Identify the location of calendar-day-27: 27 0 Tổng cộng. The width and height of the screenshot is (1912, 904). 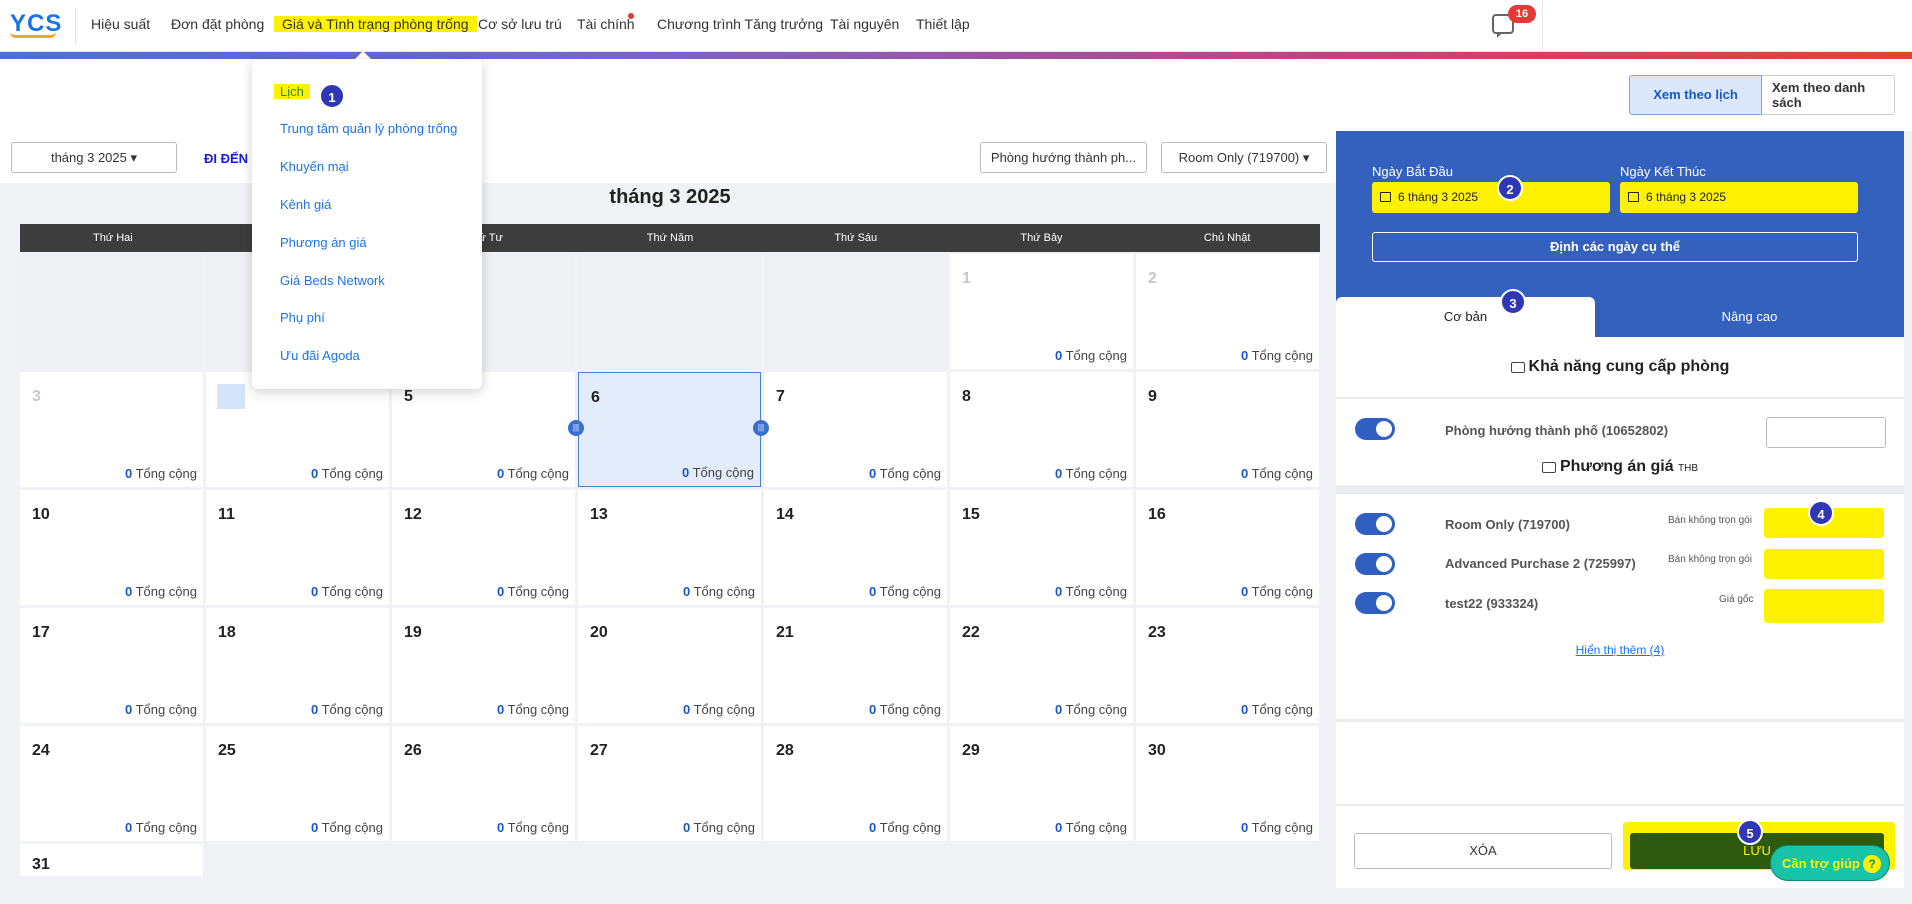
(669, 783).